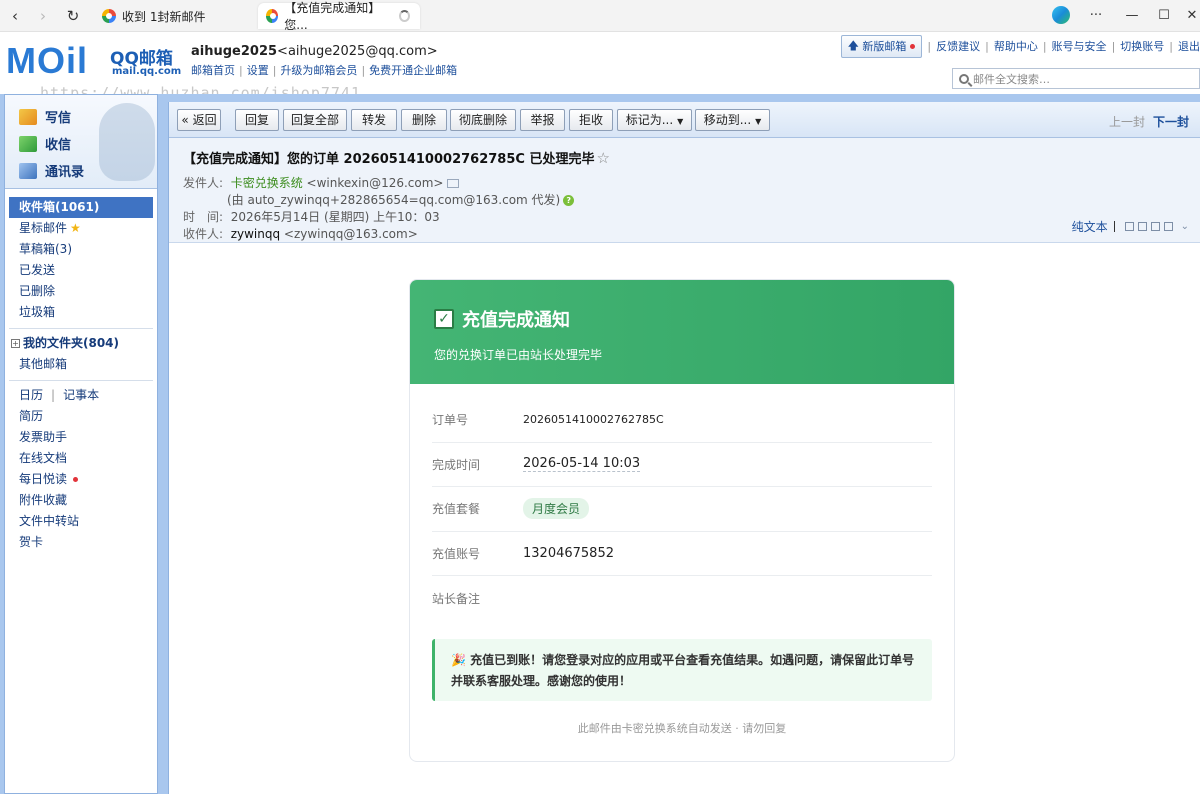 This screenshot has height=794, width=1200. What do you see at coordinates (682, 728) in the screenshot?
I see `auto-send-footer: 此邮件由卡密兑换系统自动发送 · 请勿回复` at bounding box center [682, 728].